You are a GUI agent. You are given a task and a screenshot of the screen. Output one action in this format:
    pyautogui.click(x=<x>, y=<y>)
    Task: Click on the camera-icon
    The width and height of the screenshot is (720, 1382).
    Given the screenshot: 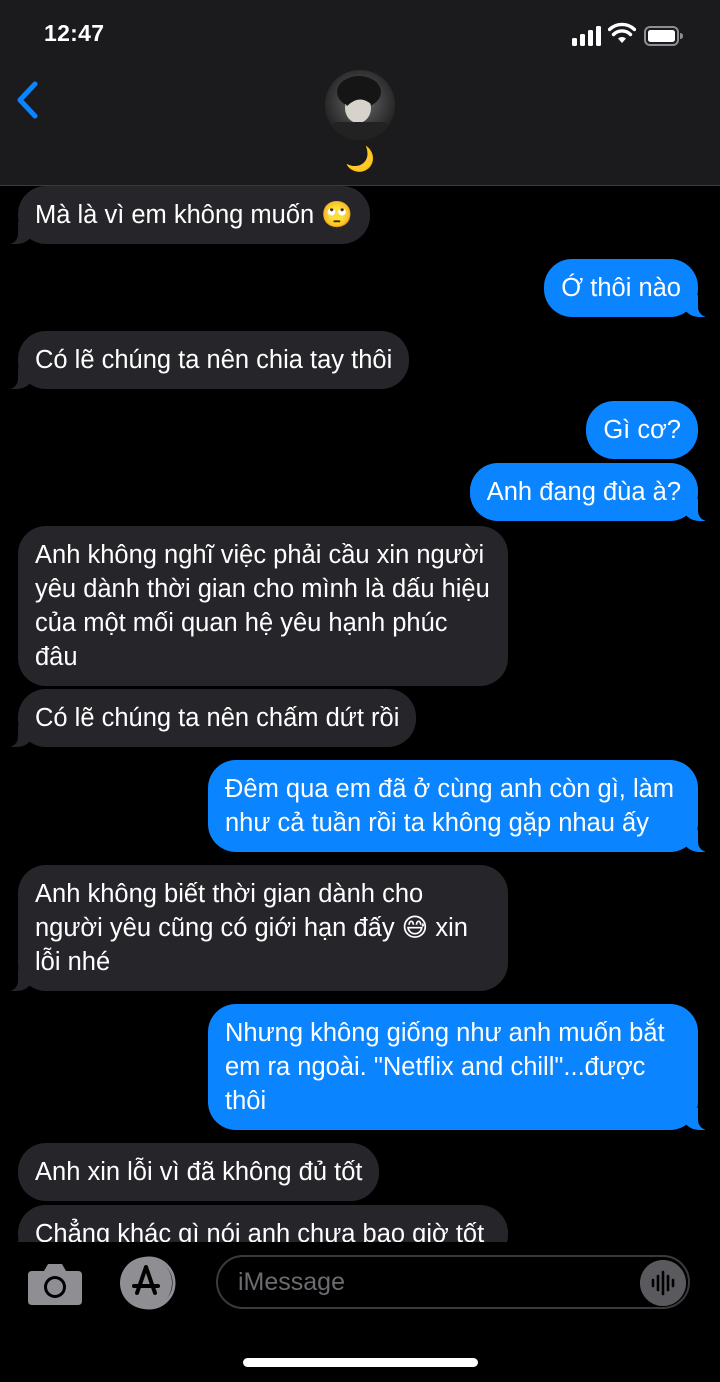 What is the action you would take?
    pyautogui.click(x=55, y=1283)
    